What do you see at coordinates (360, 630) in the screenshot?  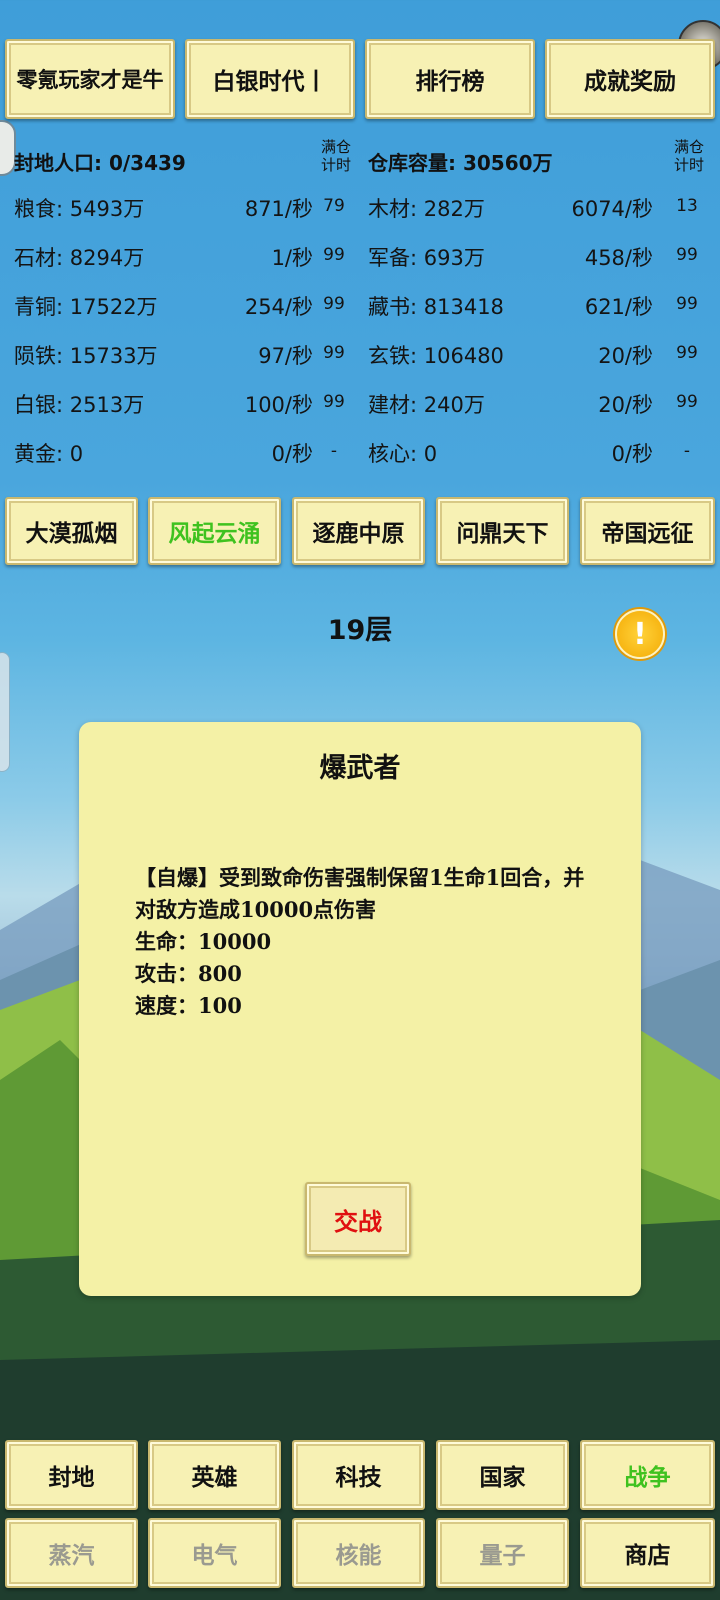 I see `floor-level-label: 19层` at bounding box center [360, 630].